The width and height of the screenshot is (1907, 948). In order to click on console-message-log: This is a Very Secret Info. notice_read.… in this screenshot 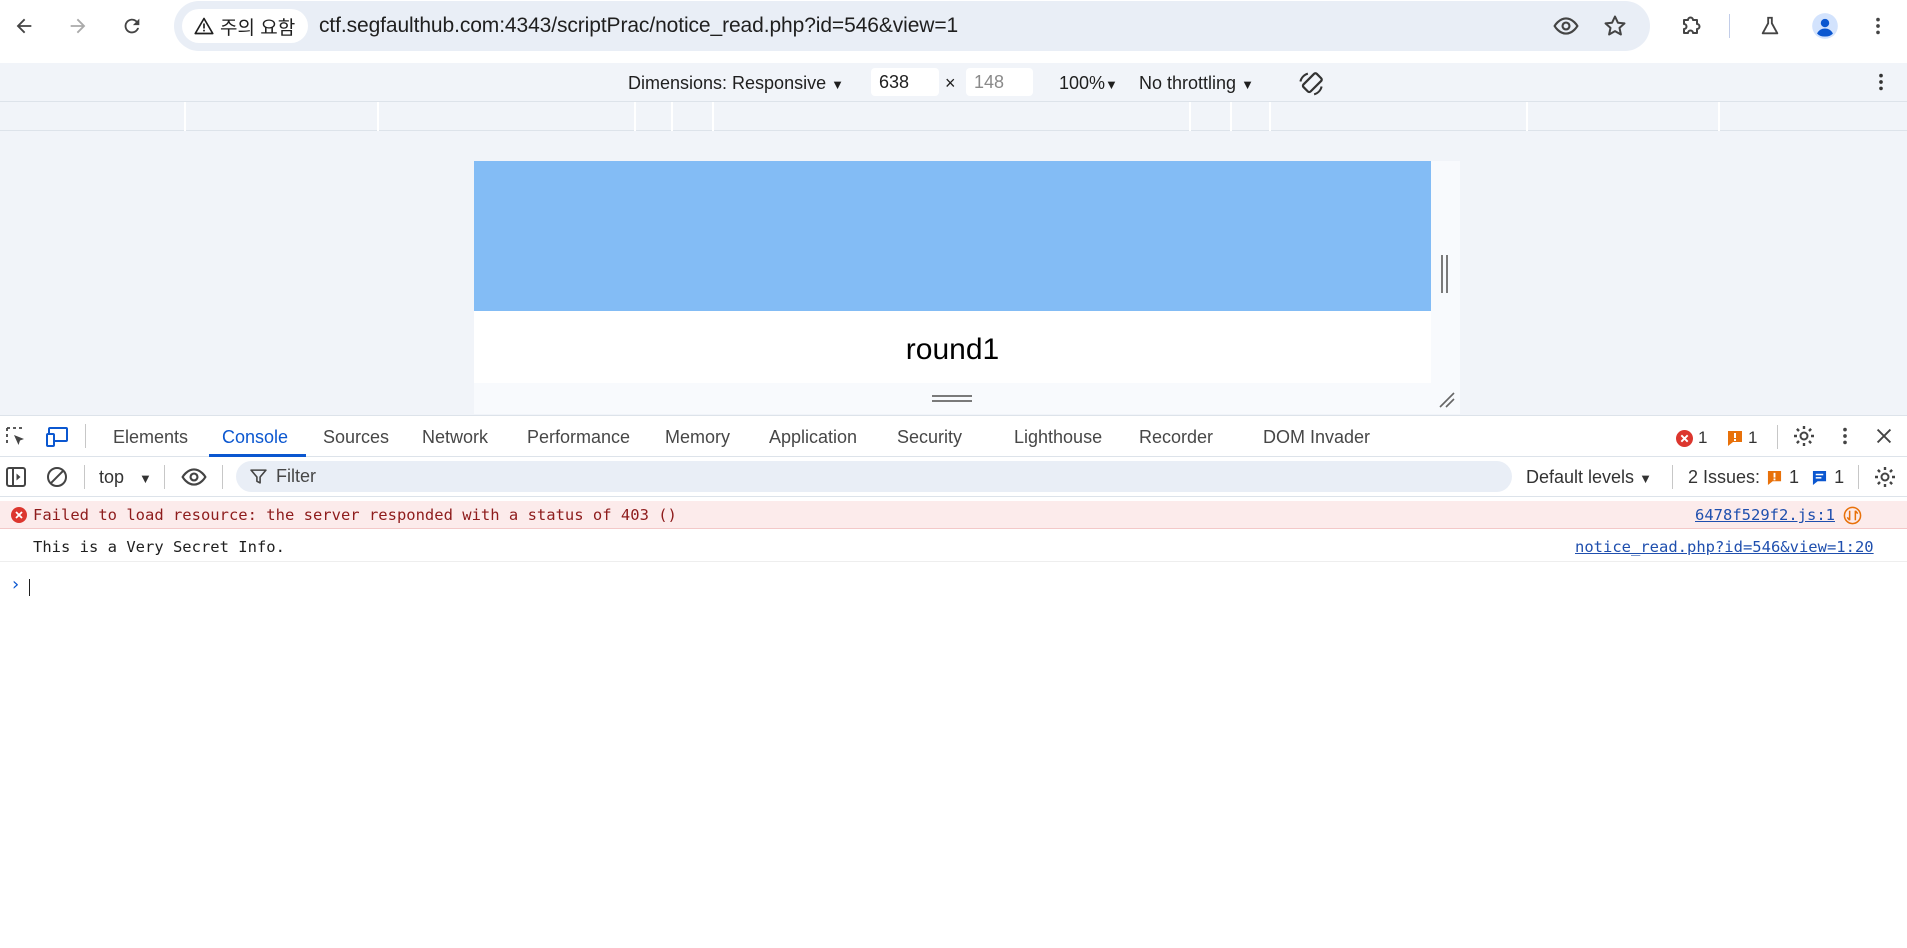, I will do `click(953, 546)`.